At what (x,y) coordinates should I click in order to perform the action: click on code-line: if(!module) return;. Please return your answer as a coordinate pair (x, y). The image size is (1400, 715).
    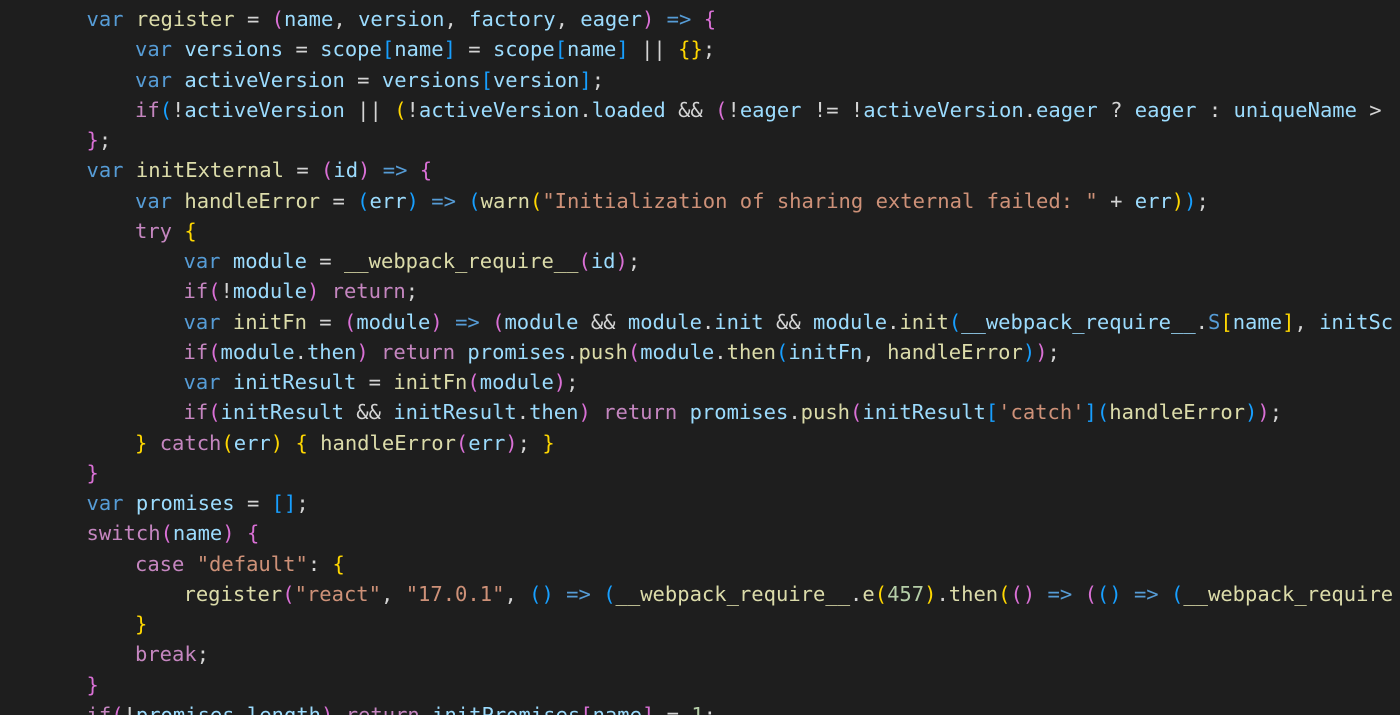
    Looking at the image, I should click on (700, 291).